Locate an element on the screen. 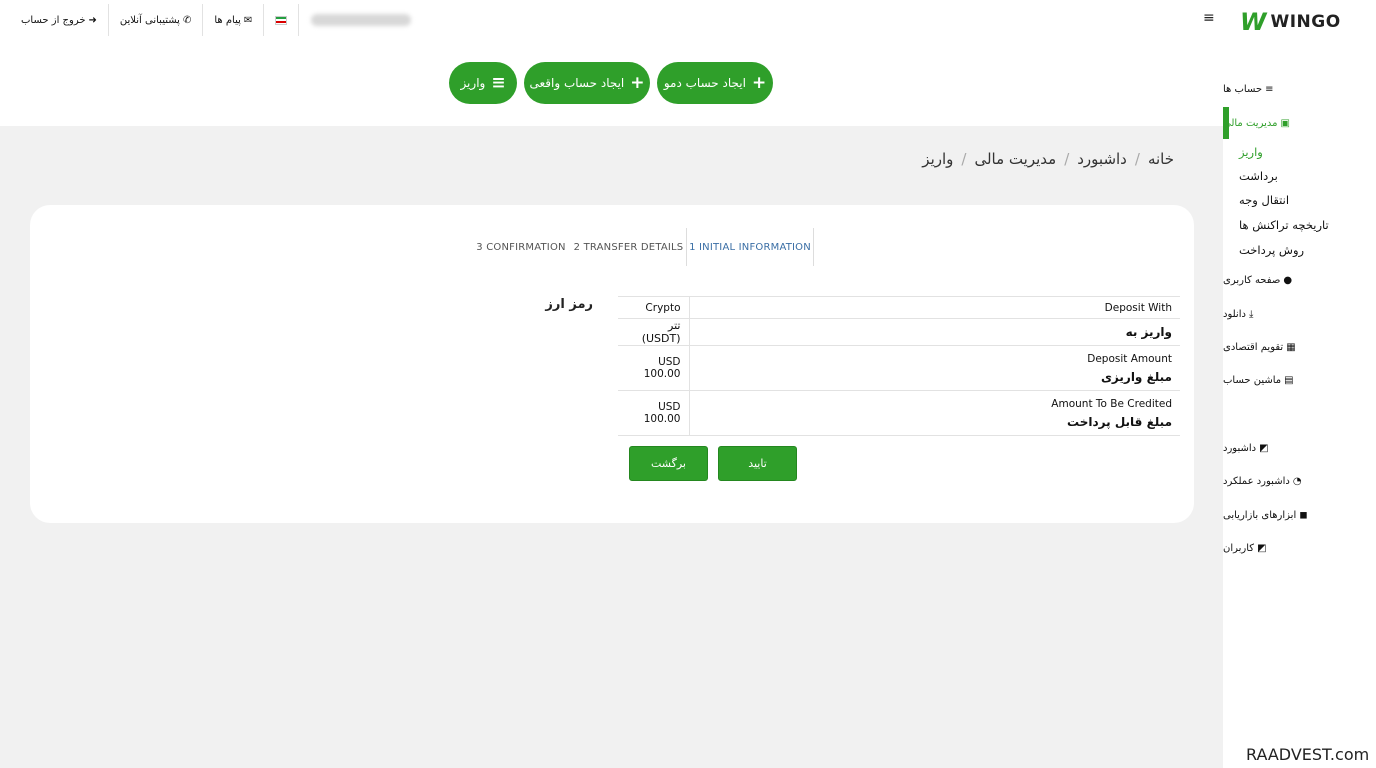  table-row: تتر (USDT) واریز به is located at coordinates (899, 332).